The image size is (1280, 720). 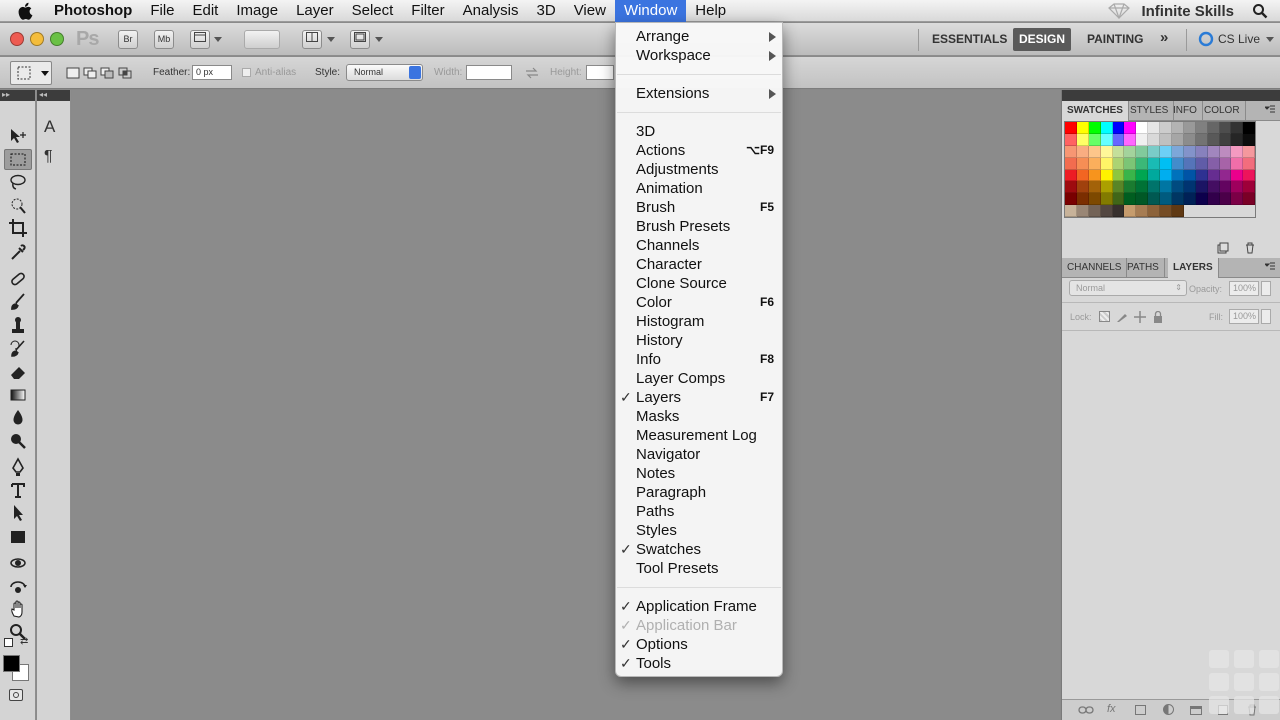 I want to click on tools-panel-header: ▸▸, so click(x=17, y=95).